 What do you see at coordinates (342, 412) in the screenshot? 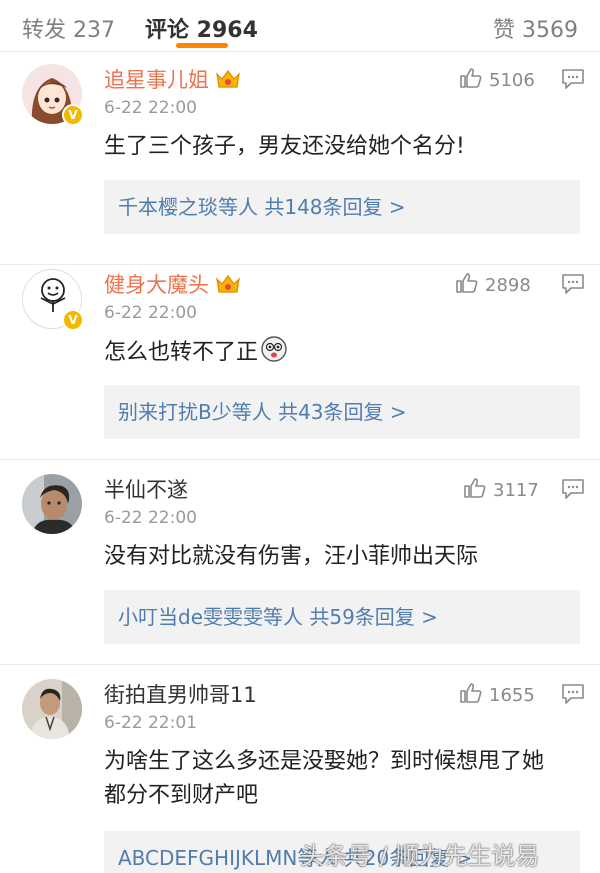
I see `replies-link: 别来打扰B少等人 共43条回复 >` at bounding box center [342, 412].